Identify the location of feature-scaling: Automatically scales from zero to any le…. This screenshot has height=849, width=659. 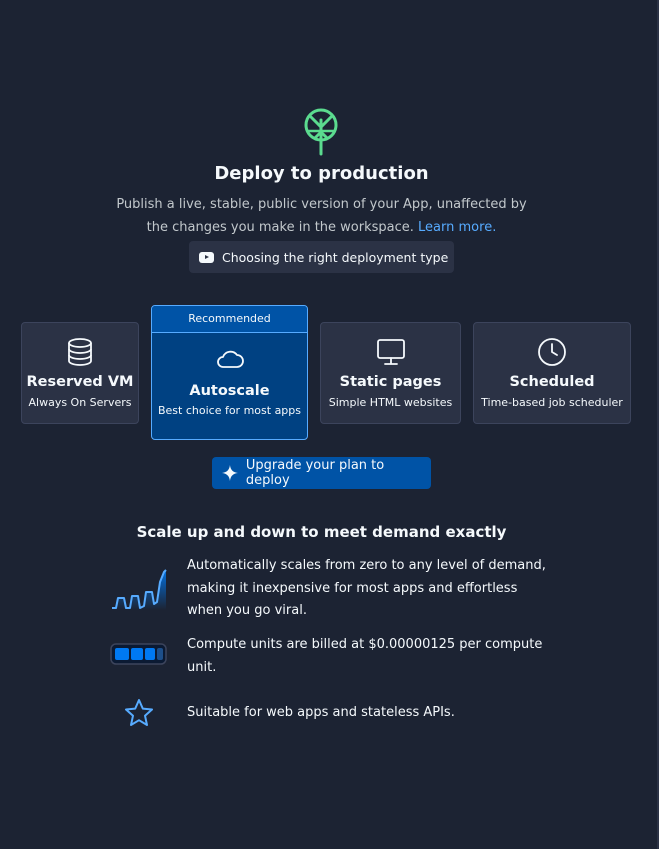
(366, 588).